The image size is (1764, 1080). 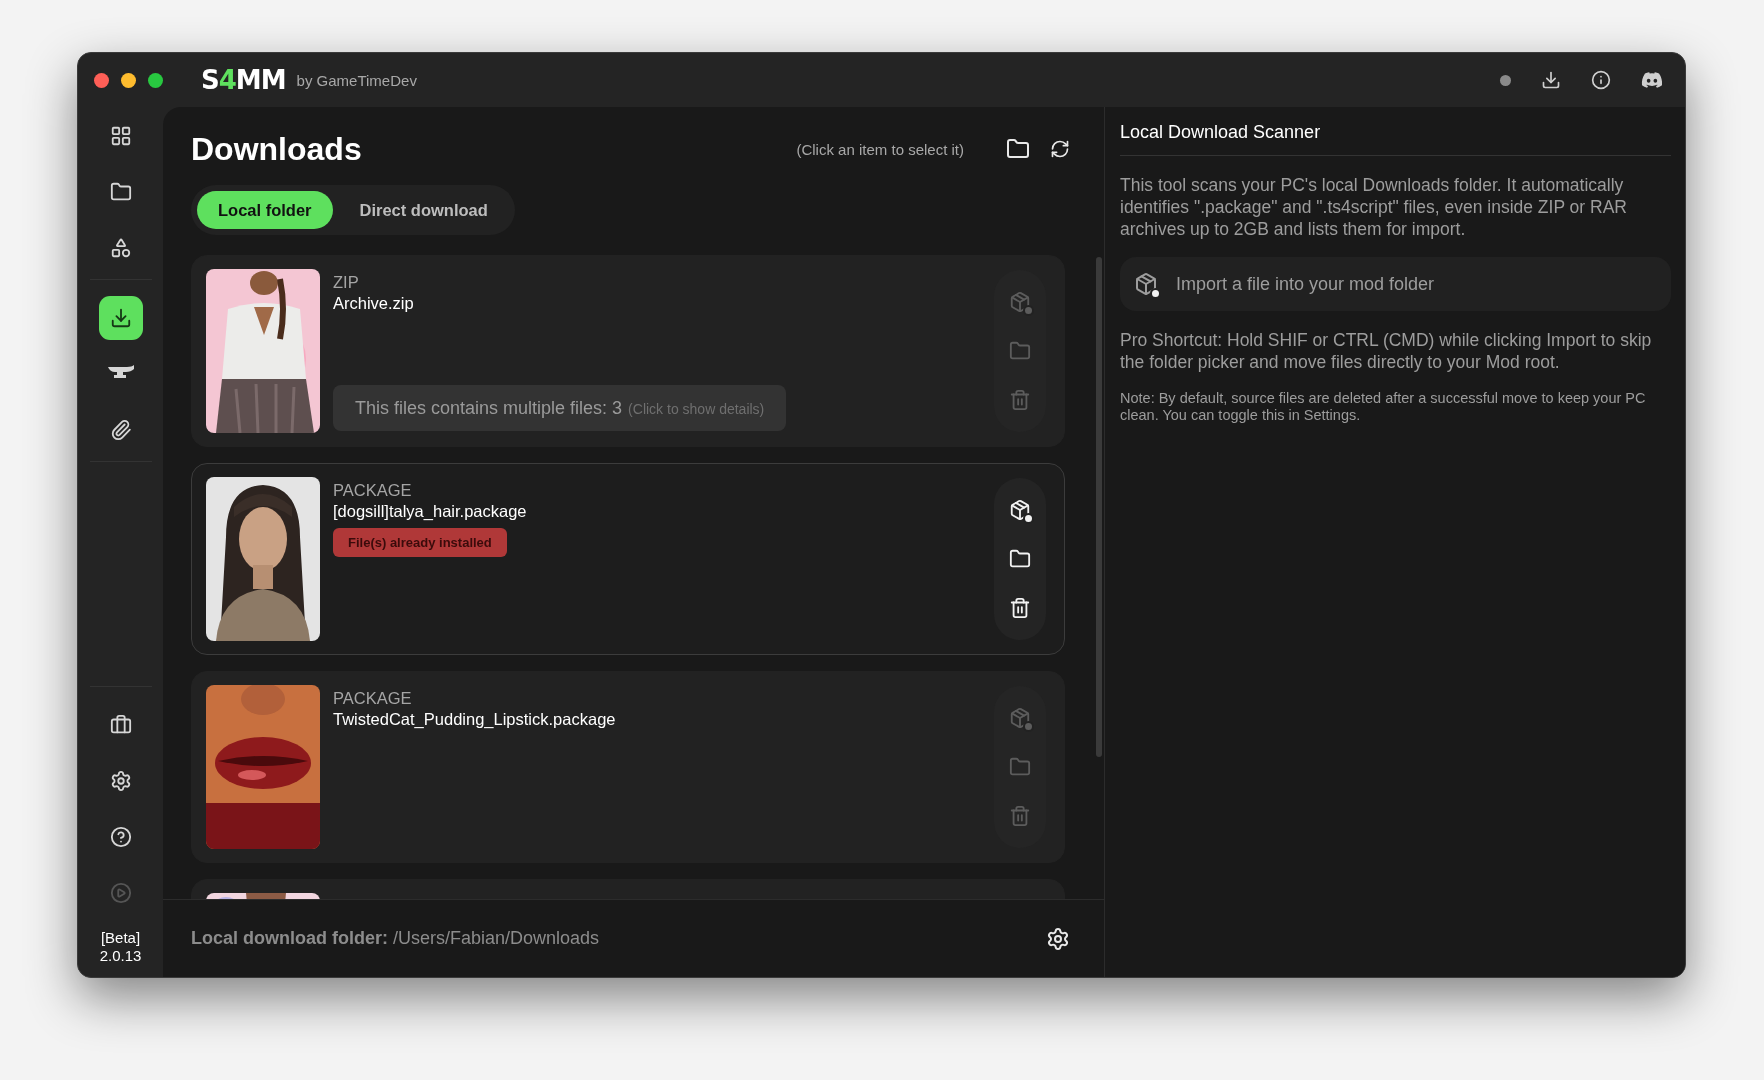 What do you see at coordinates (1386, 351) in the screenshot?
I see `shortcut-tip: Pro Shortcut: Hold SHIF or CTRL (CMD) while clicking Import to skip the folder picker and move files directly to your Mod root.` at bounding box center [1386, 351].